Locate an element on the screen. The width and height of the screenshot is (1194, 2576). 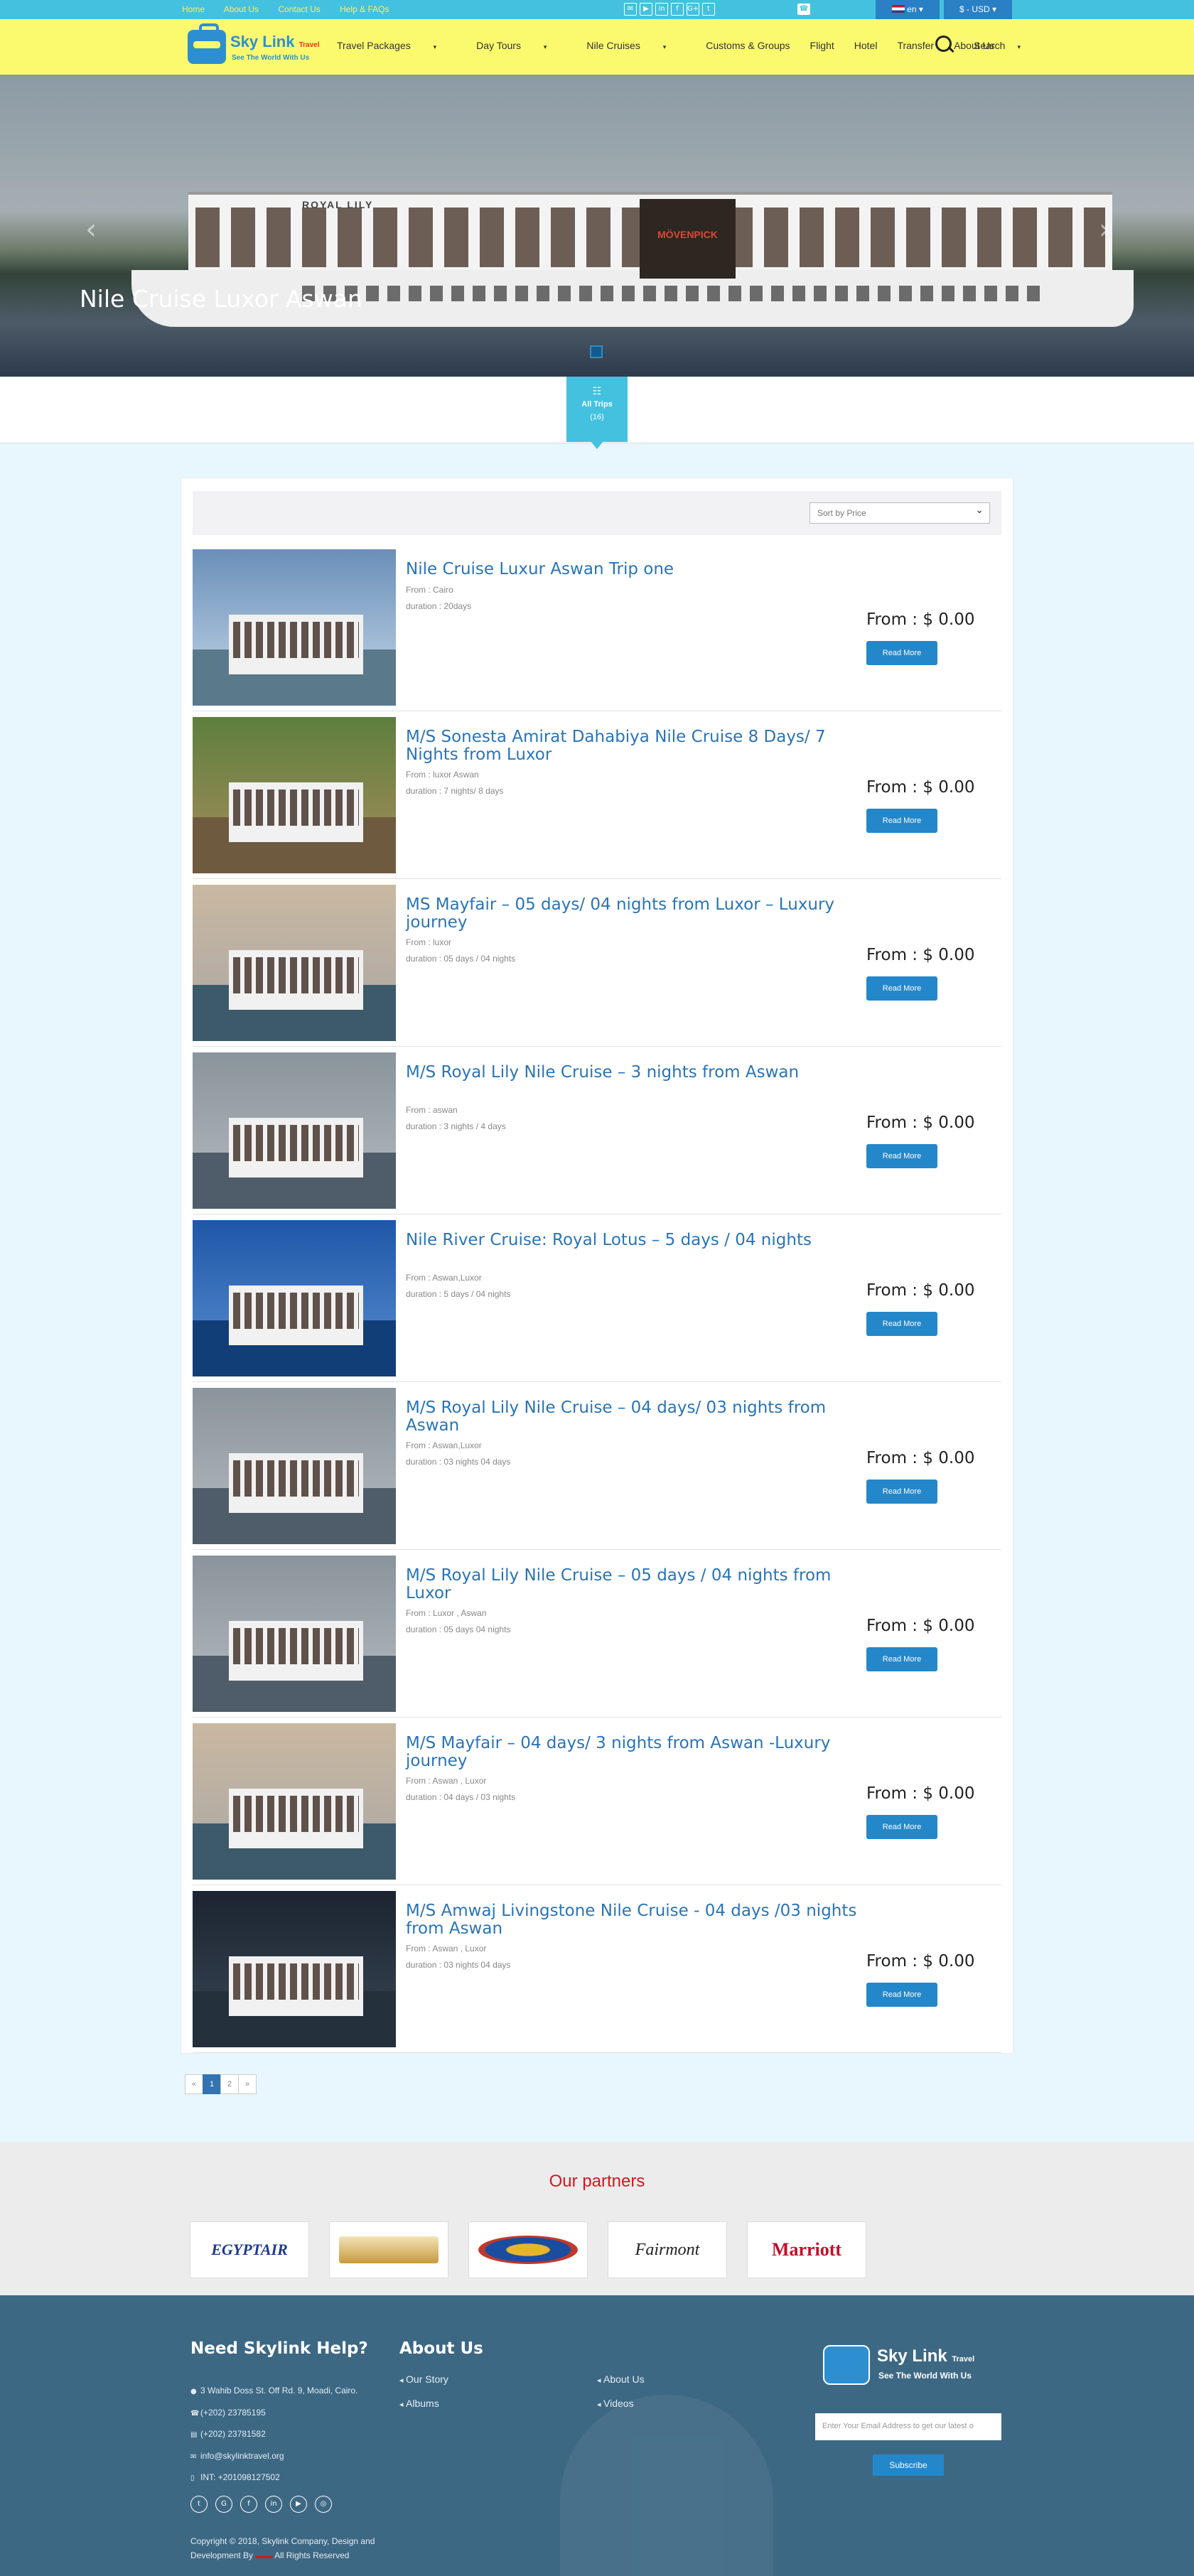
top-link-contact: Contact Us is located at coordinates (299, 9).